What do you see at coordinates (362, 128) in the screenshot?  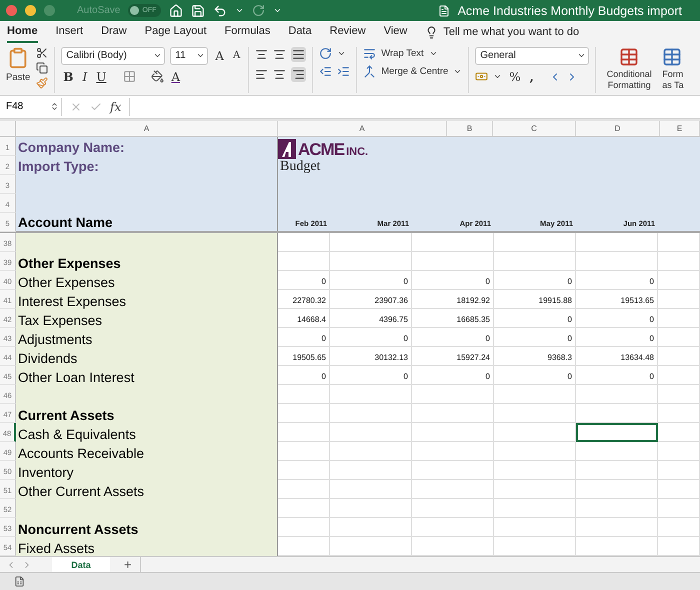 I see `column-header: A` at bounding box center [362, 128].